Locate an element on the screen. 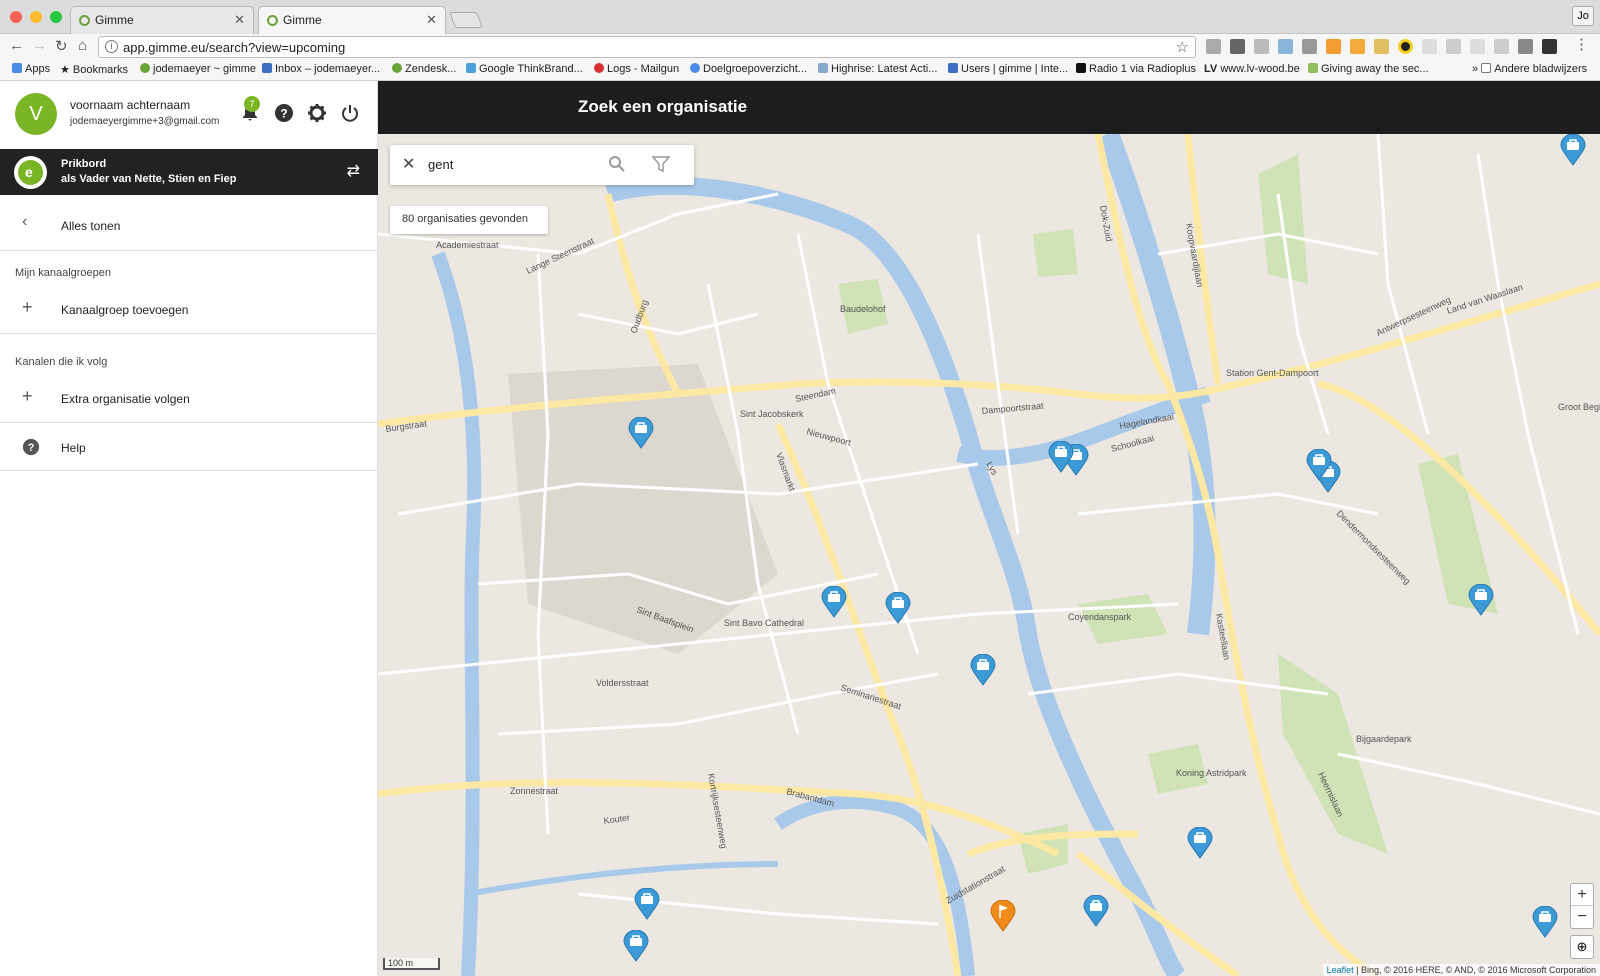  map-label: Lange Steenstraat is located at coordinates (560, 255).